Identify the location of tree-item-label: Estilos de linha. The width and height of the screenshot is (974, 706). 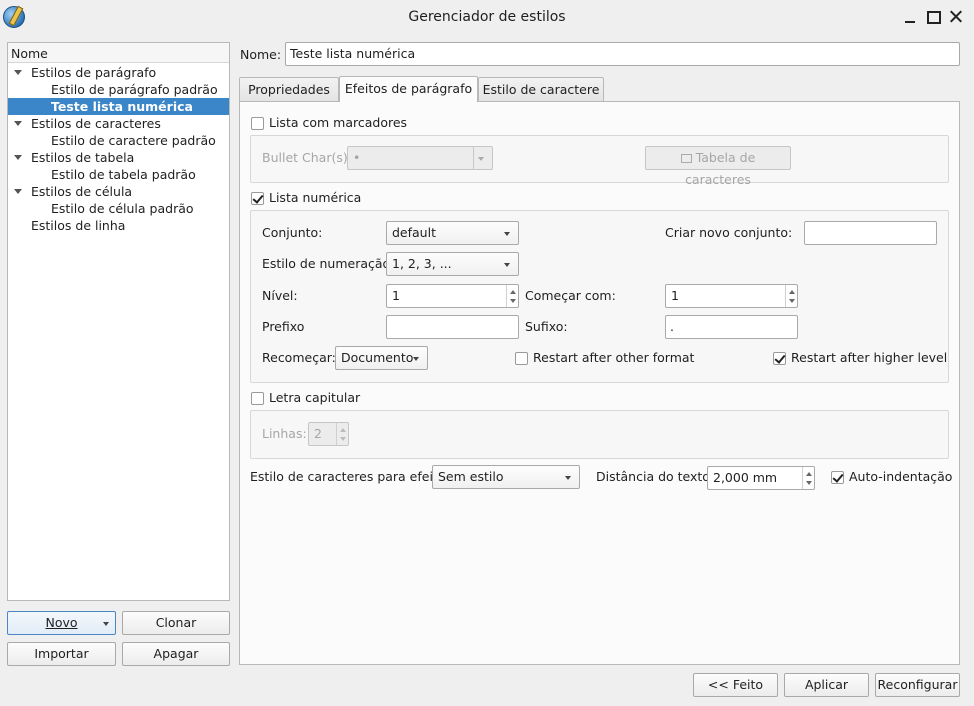
(78, 225).